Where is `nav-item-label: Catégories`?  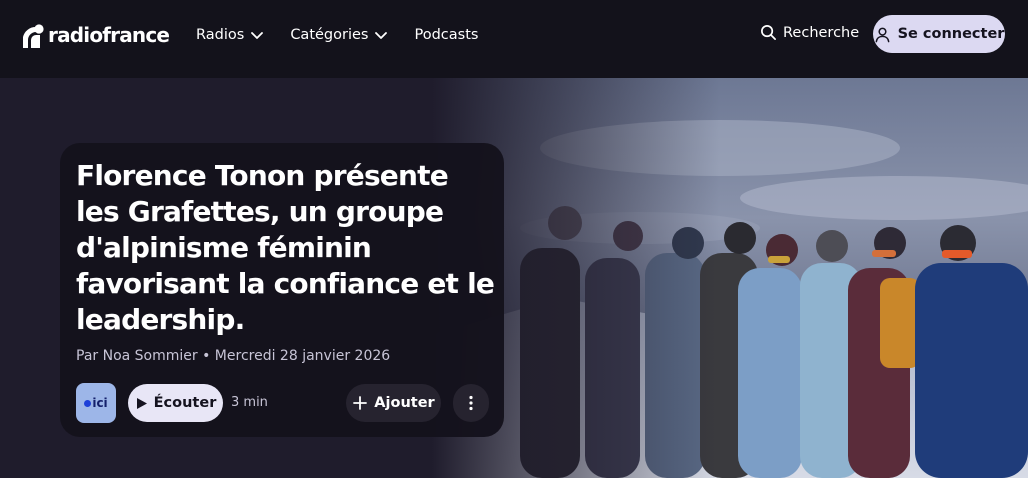
nav-item-label: Catégories is located at coordinates (329, 35).